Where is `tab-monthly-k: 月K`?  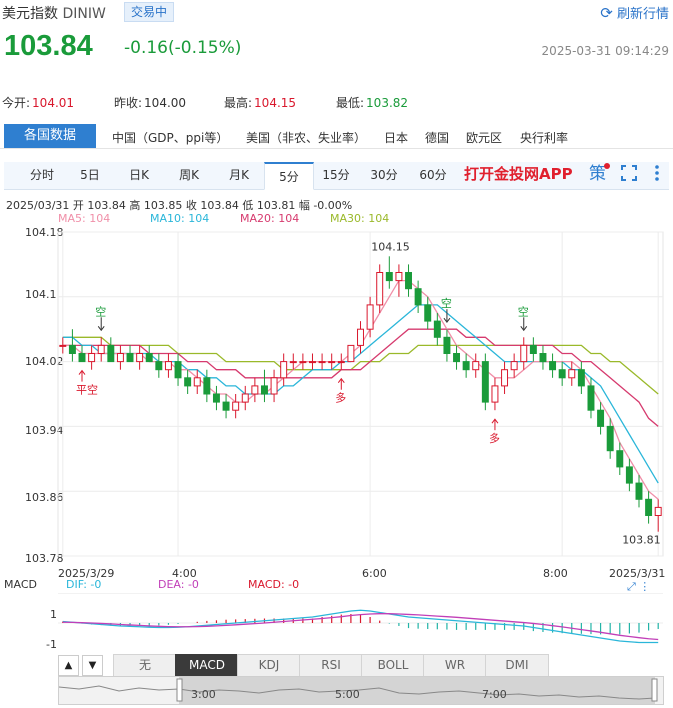 tab-monthly-k: 月K is located at coordinates (239, 175).